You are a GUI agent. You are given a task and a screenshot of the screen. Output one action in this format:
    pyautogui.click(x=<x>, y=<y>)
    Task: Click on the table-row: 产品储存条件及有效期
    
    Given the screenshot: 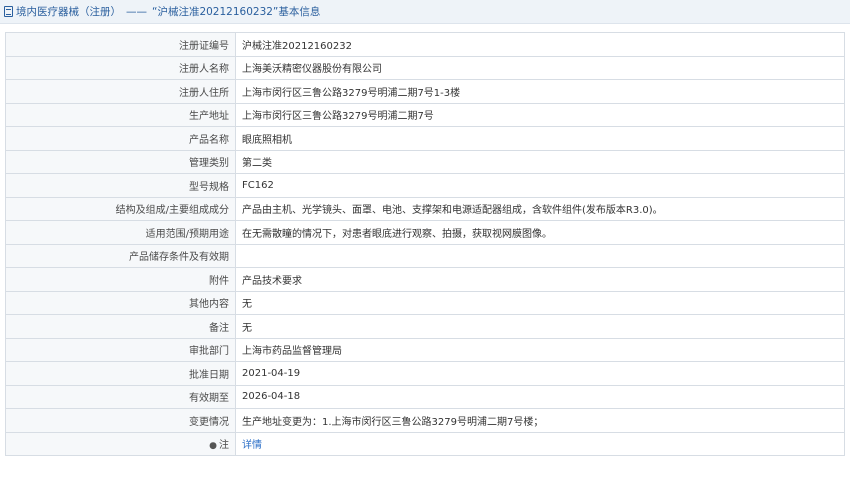 What is the action you would take?
    pyautogui.click(x=425, y=255)
    